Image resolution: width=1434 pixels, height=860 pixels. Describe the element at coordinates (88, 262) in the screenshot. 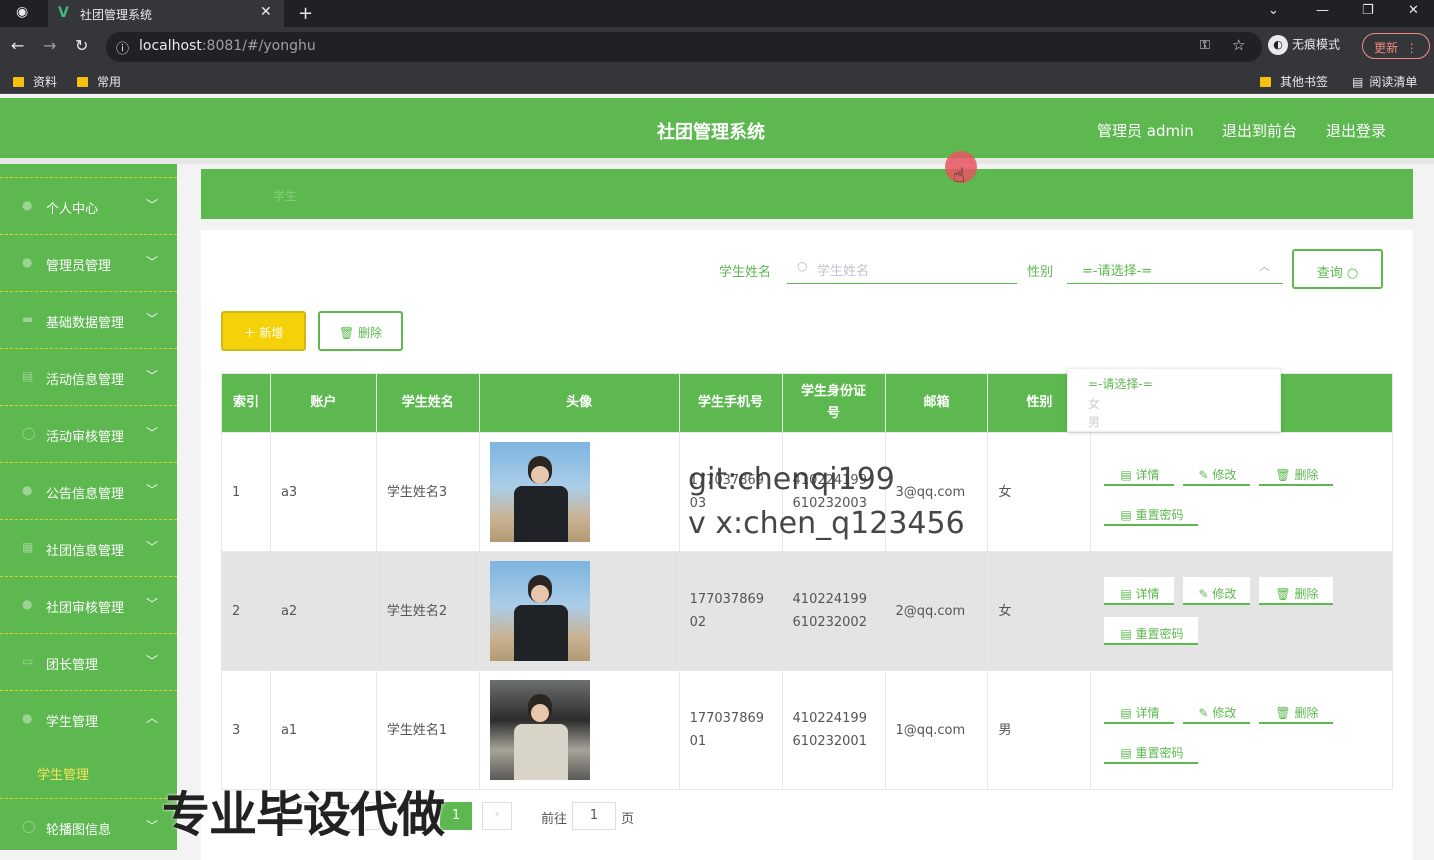

I see `sidebar-item-admin: ● 管理员管理 ﹀` at that location.